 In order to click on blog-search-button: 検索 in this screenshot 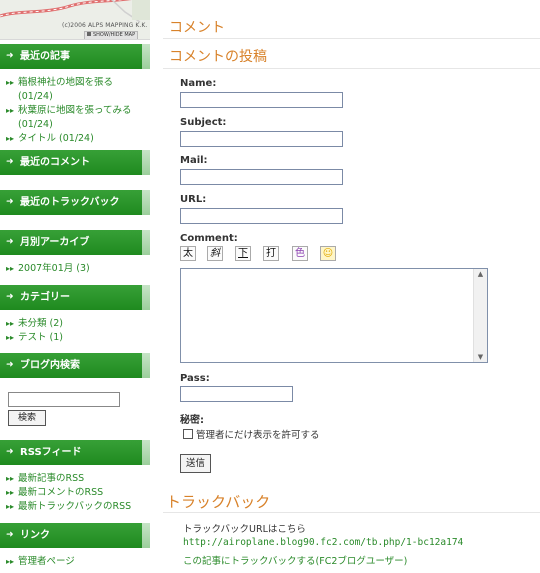, I will do `click(27, 418)`.